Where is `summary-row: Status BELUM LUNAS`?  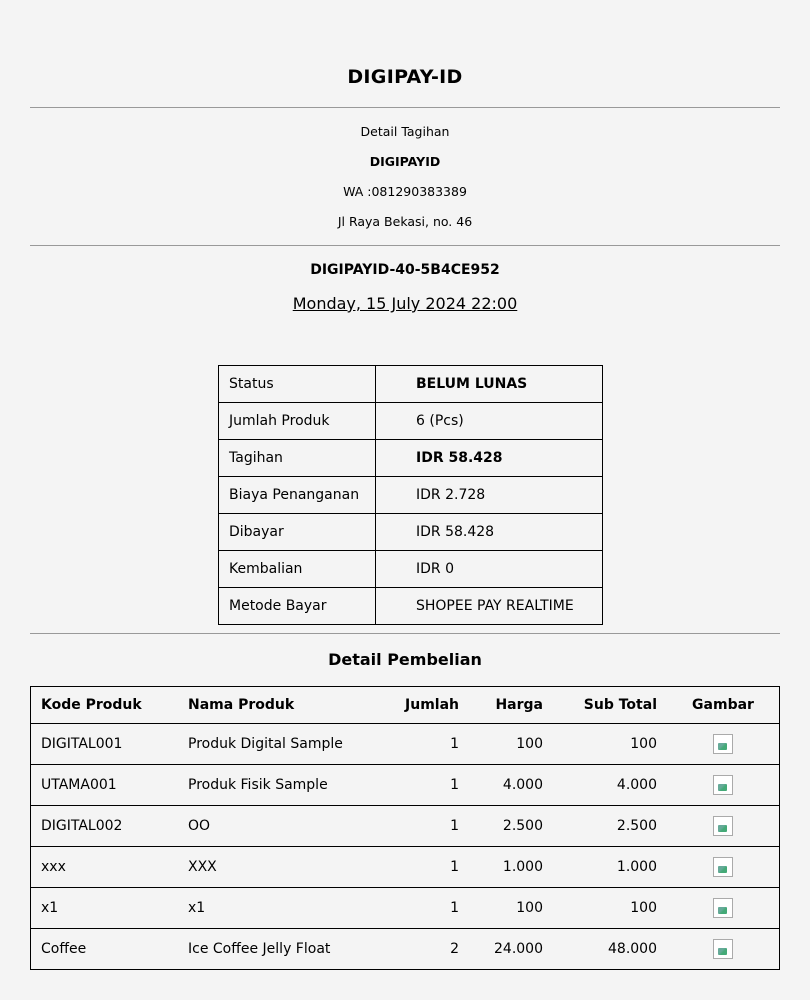
summary-row: Status BELUM LUNAS is located at coordinates (410, 384).